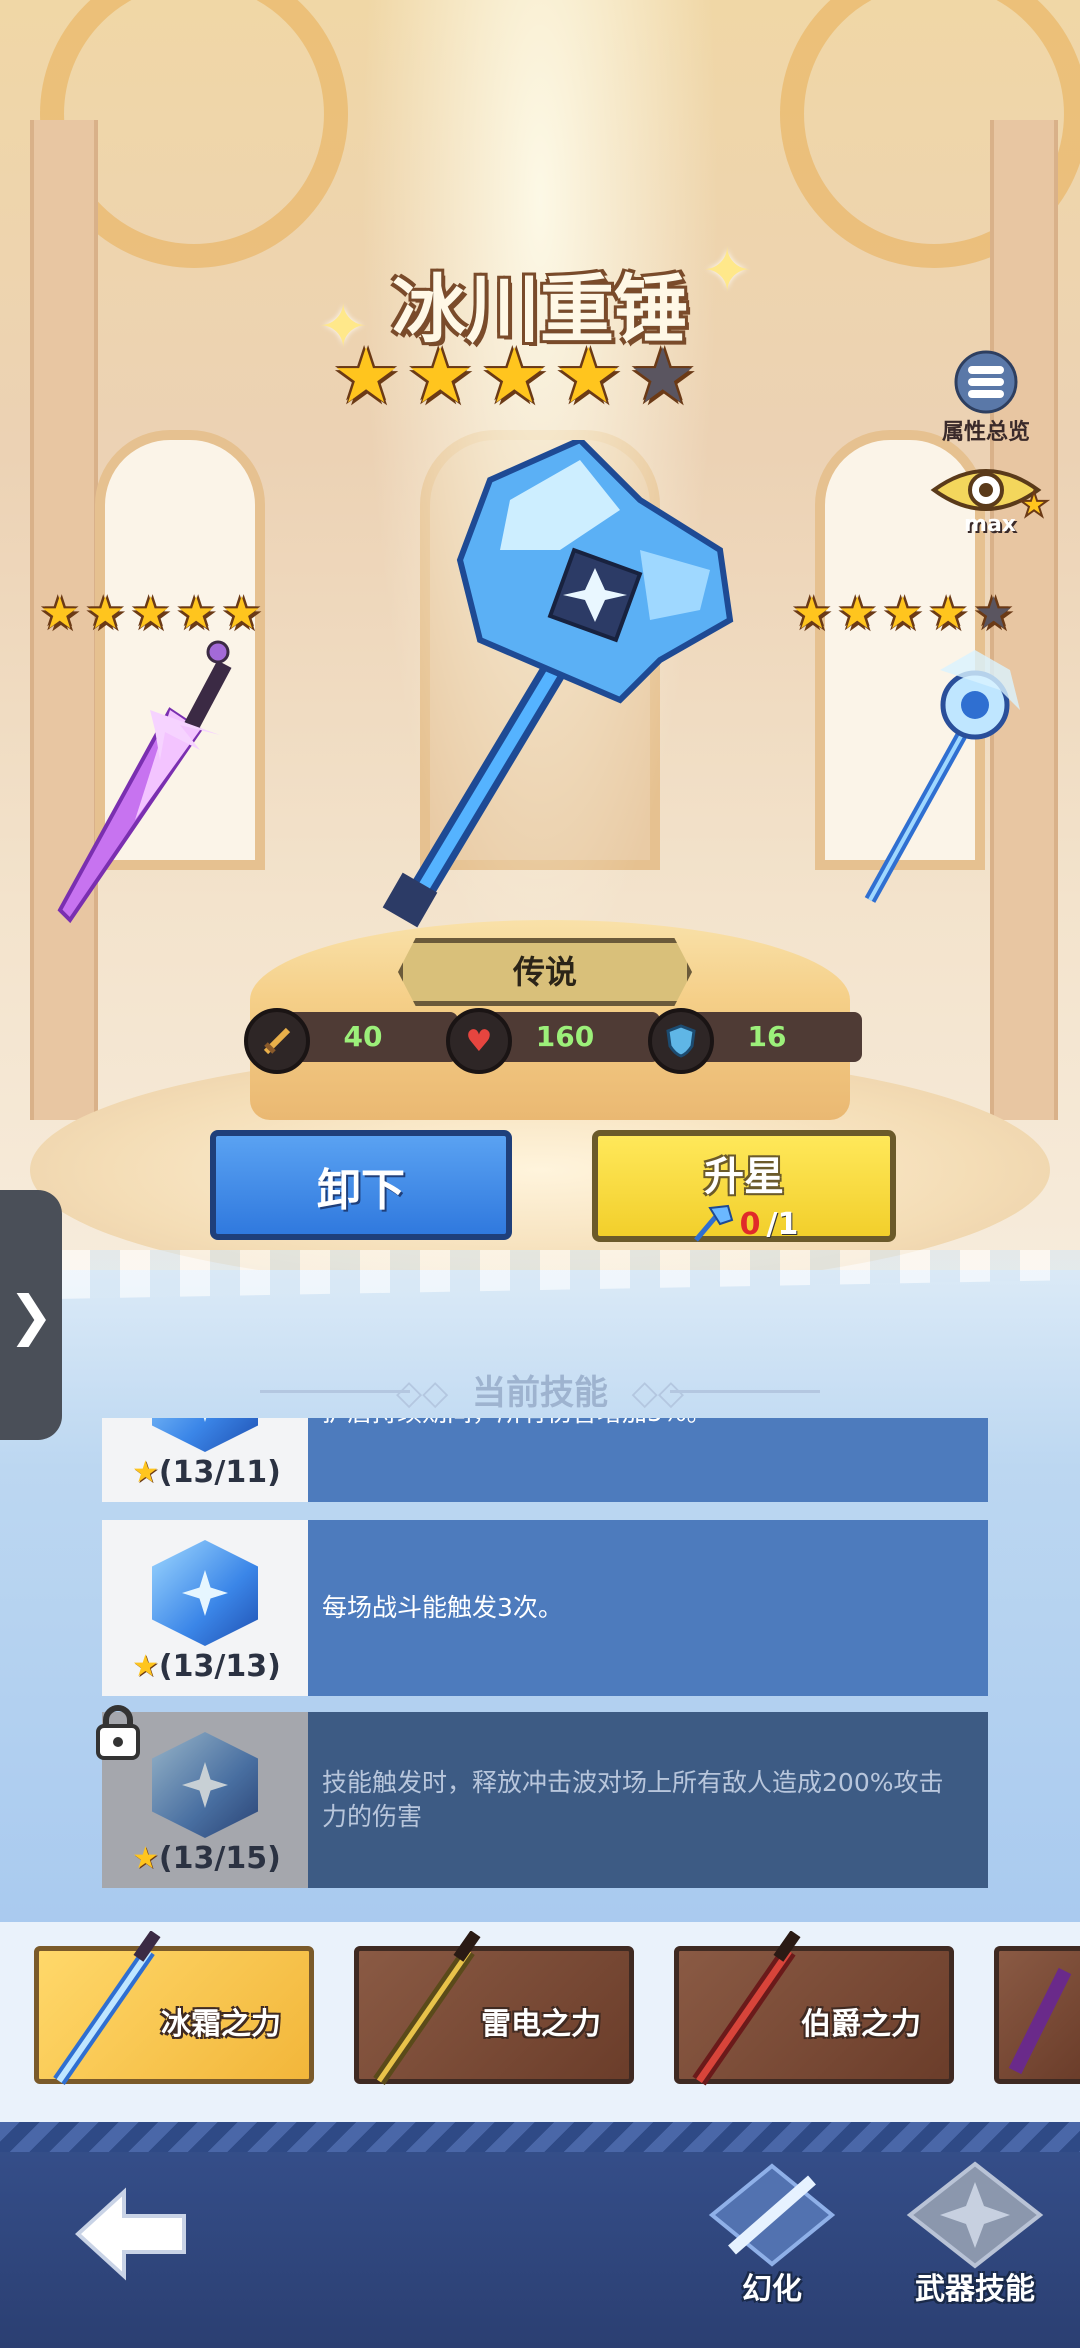 This screenshot has height=2348, width=1080. I want to click on skill-row: ★(13/11) 护盾持续期间，所有伤害增加5%。, so click(545, 1460).